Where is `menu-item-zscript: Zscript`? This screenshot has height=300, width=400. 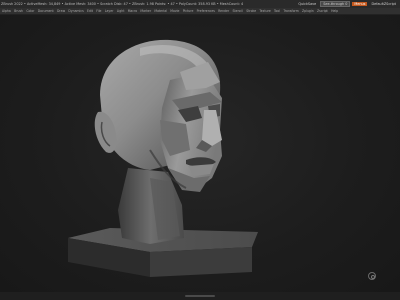
menu-item-zscript: Zscript is located at coordinates (322, 11).